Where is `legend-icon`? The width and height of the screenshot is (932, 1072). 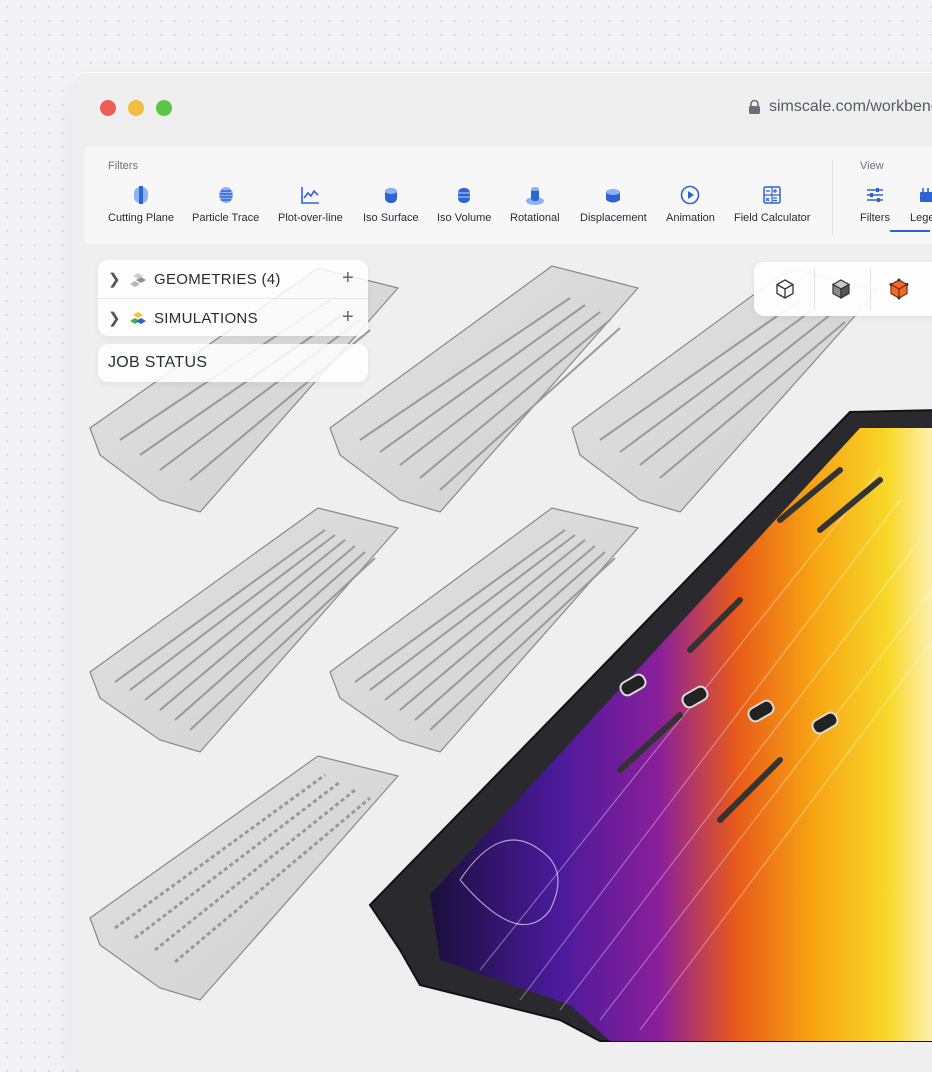 legend-icon is located at coordinates (926, 195).